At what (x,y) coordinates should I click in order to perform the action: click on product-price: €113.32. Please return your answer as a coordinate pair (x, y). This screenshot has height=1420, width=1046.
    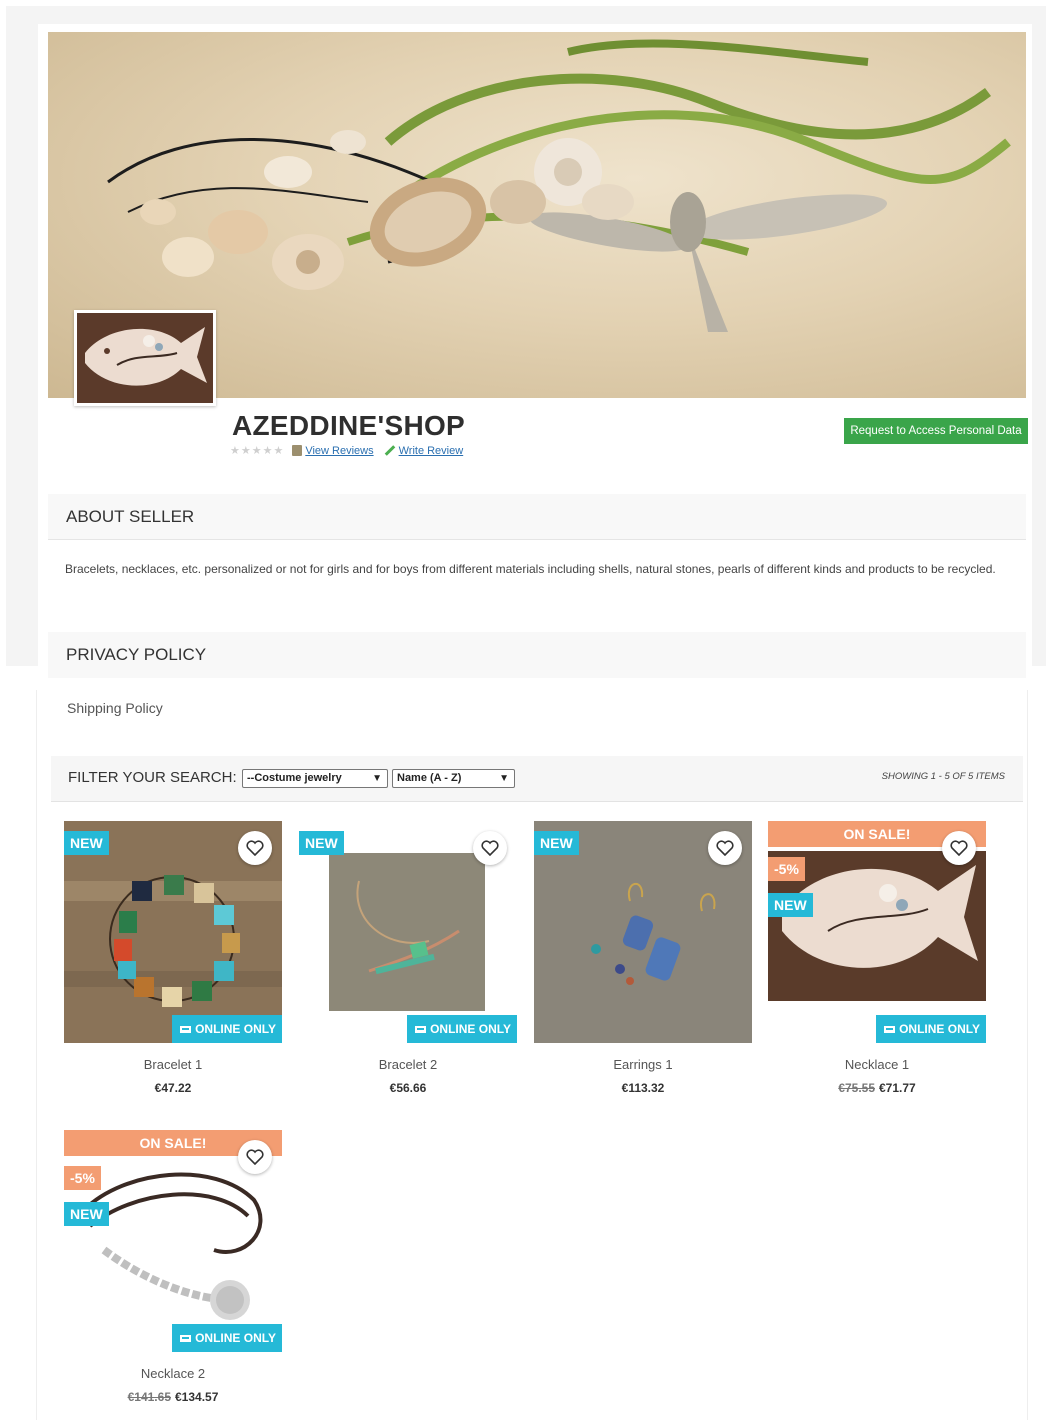
    Looking at the image, I should click on (643, 1088).